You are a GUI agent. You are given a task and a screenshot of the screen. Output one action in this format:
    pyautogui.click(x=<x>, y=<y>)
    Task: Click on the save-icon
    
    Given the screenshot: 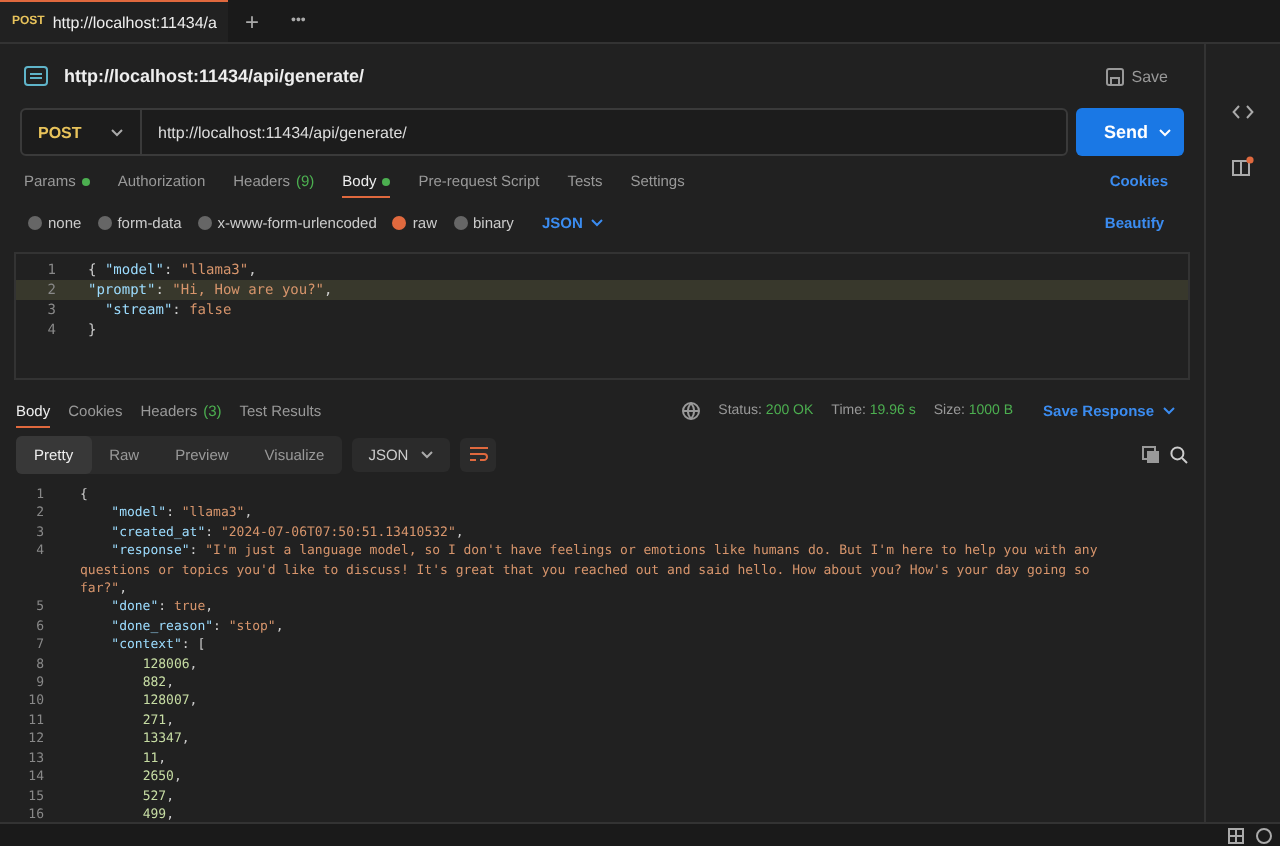 What is the action you would take?
    pyautogui.click(x=1114, y=76)
    